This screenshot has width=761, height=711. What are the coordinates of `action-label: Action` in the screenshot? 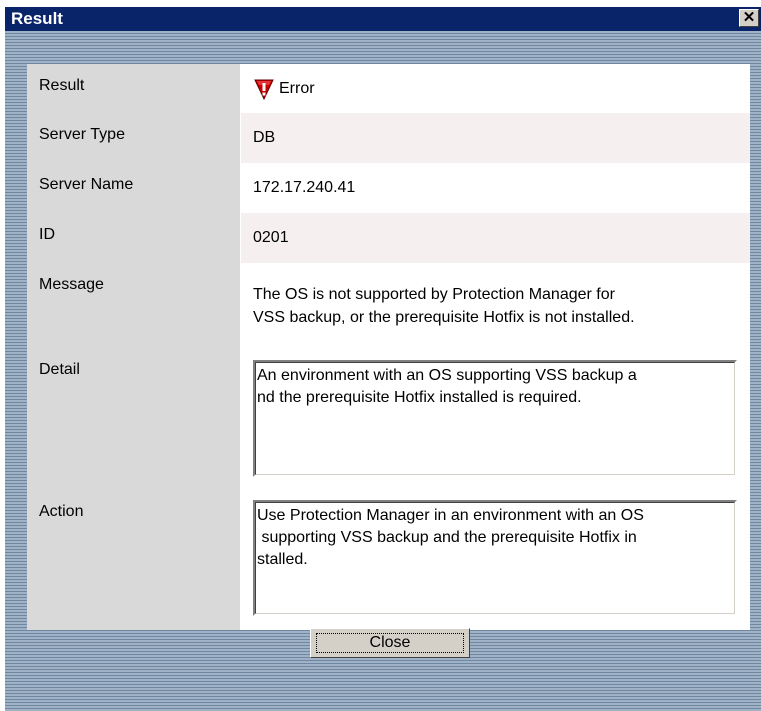 It's located at (134, 560).